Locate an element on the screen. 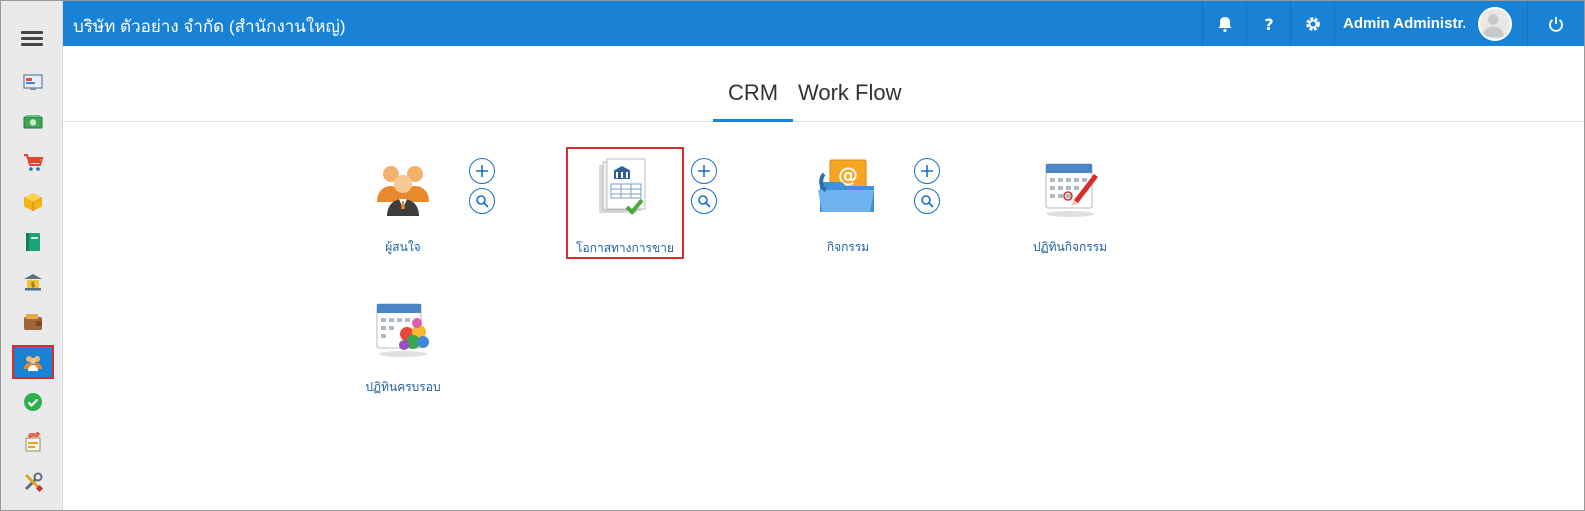  tab-crm: CRM is located at coordinates (753, 93).